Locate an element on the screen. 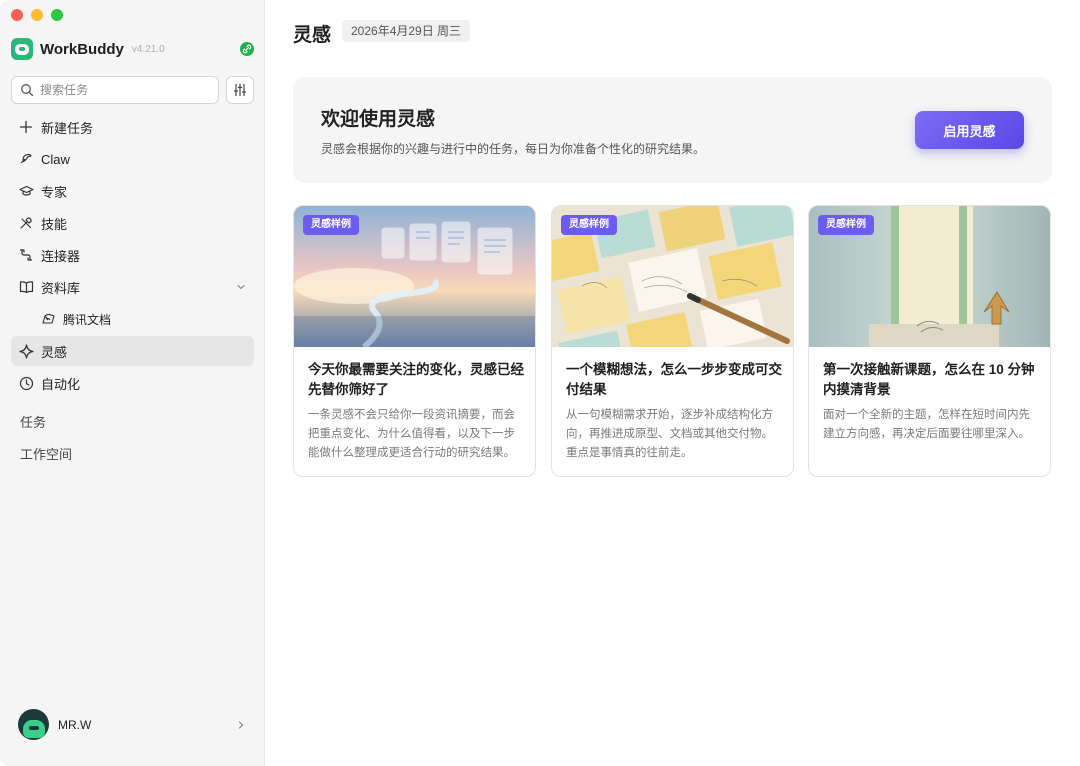 The width and height of the screenshot is (1080, 766). avatar is located at coordinates (33, 724).